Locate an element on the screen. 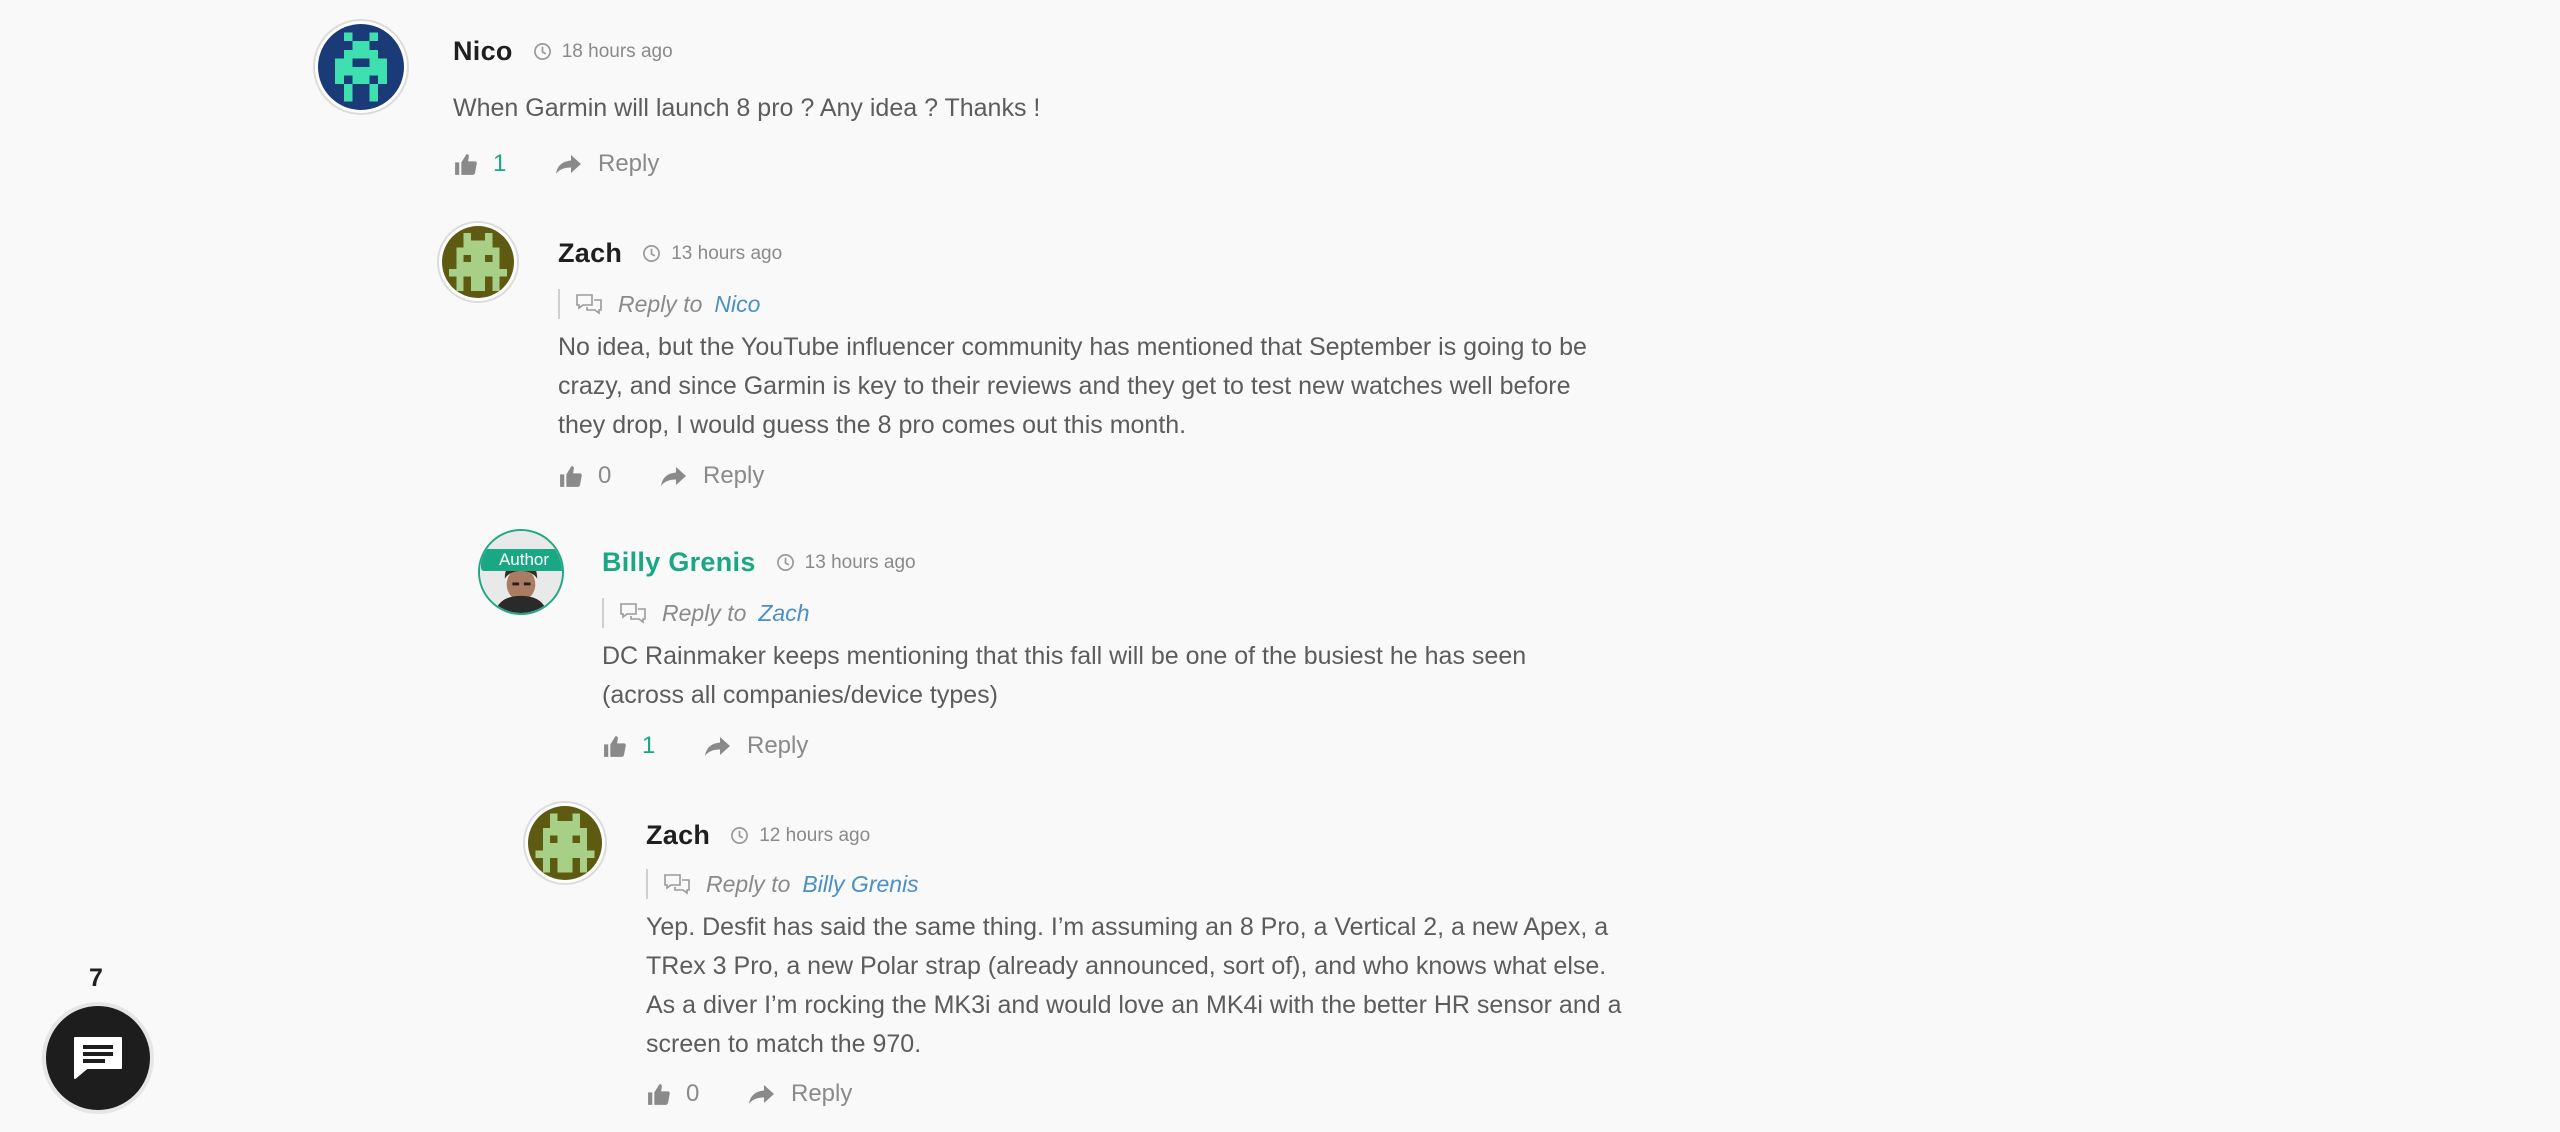 The width and height of the screenshot is (2560, 1132). comment-author-name: Billy Grenis is located at coordinates (679, 562).